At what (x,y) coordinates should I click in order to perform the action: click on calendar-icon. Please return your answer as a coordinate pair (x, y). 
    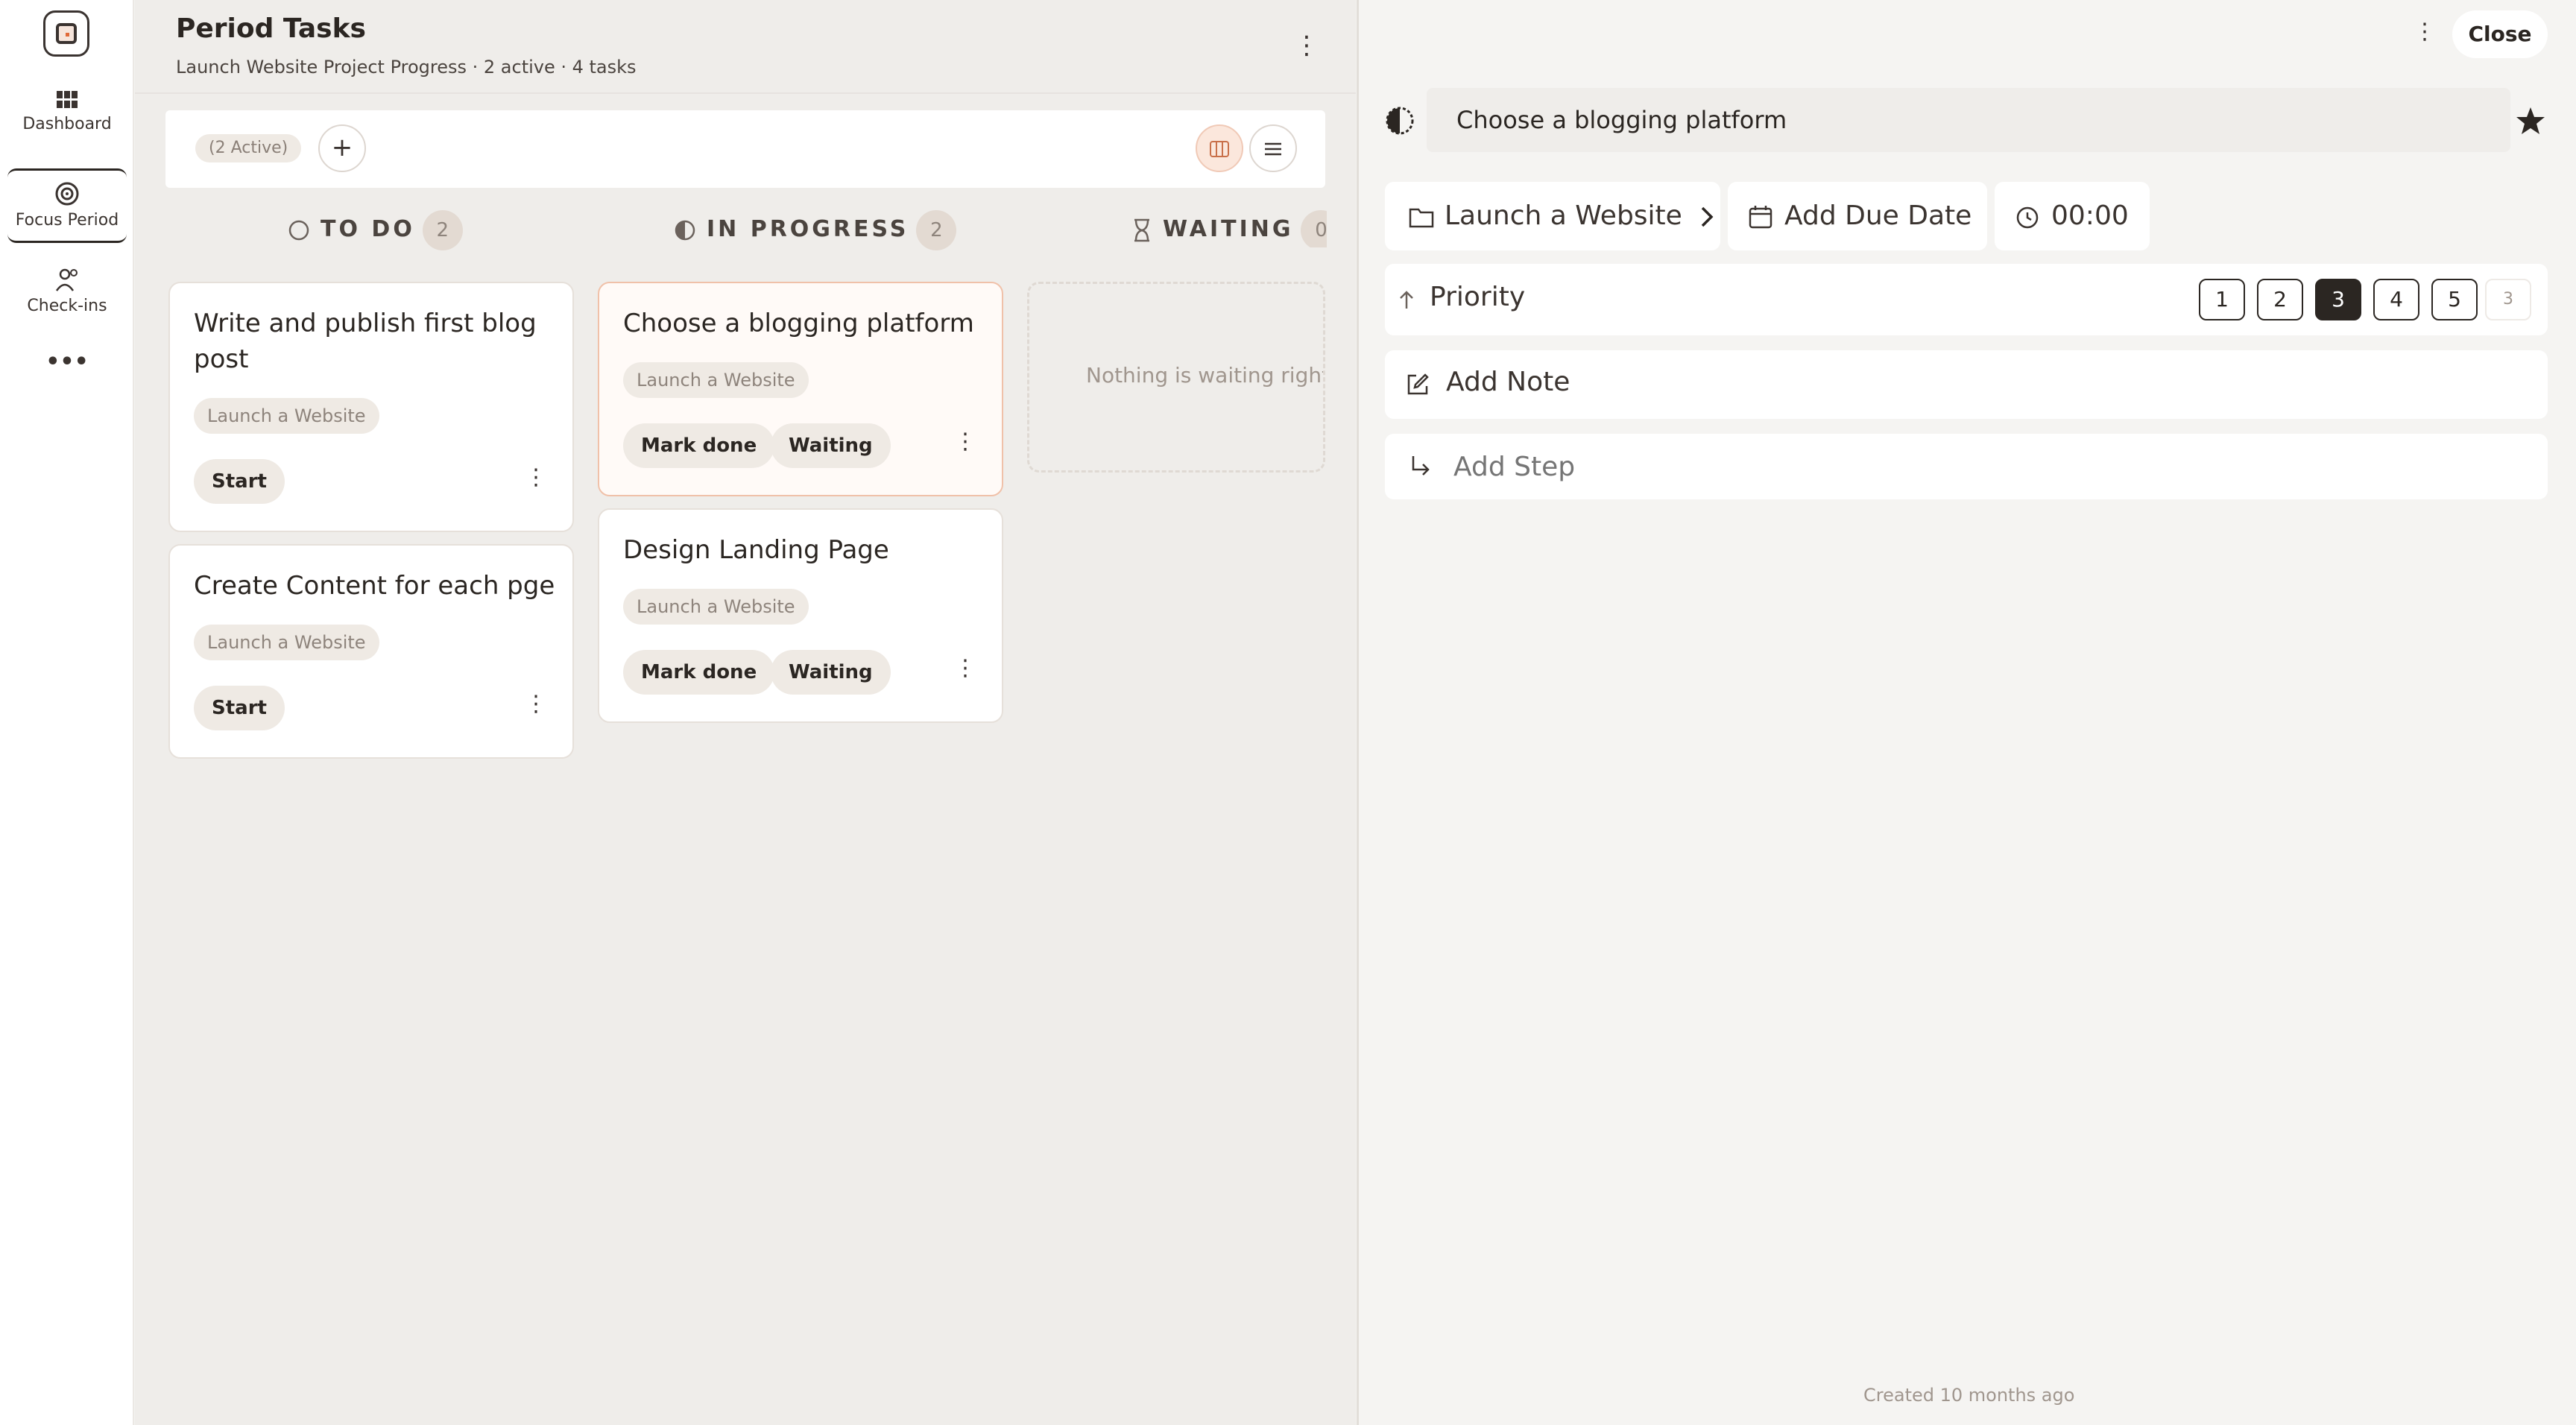
    Looking at the image, I should click on (1760, 218).